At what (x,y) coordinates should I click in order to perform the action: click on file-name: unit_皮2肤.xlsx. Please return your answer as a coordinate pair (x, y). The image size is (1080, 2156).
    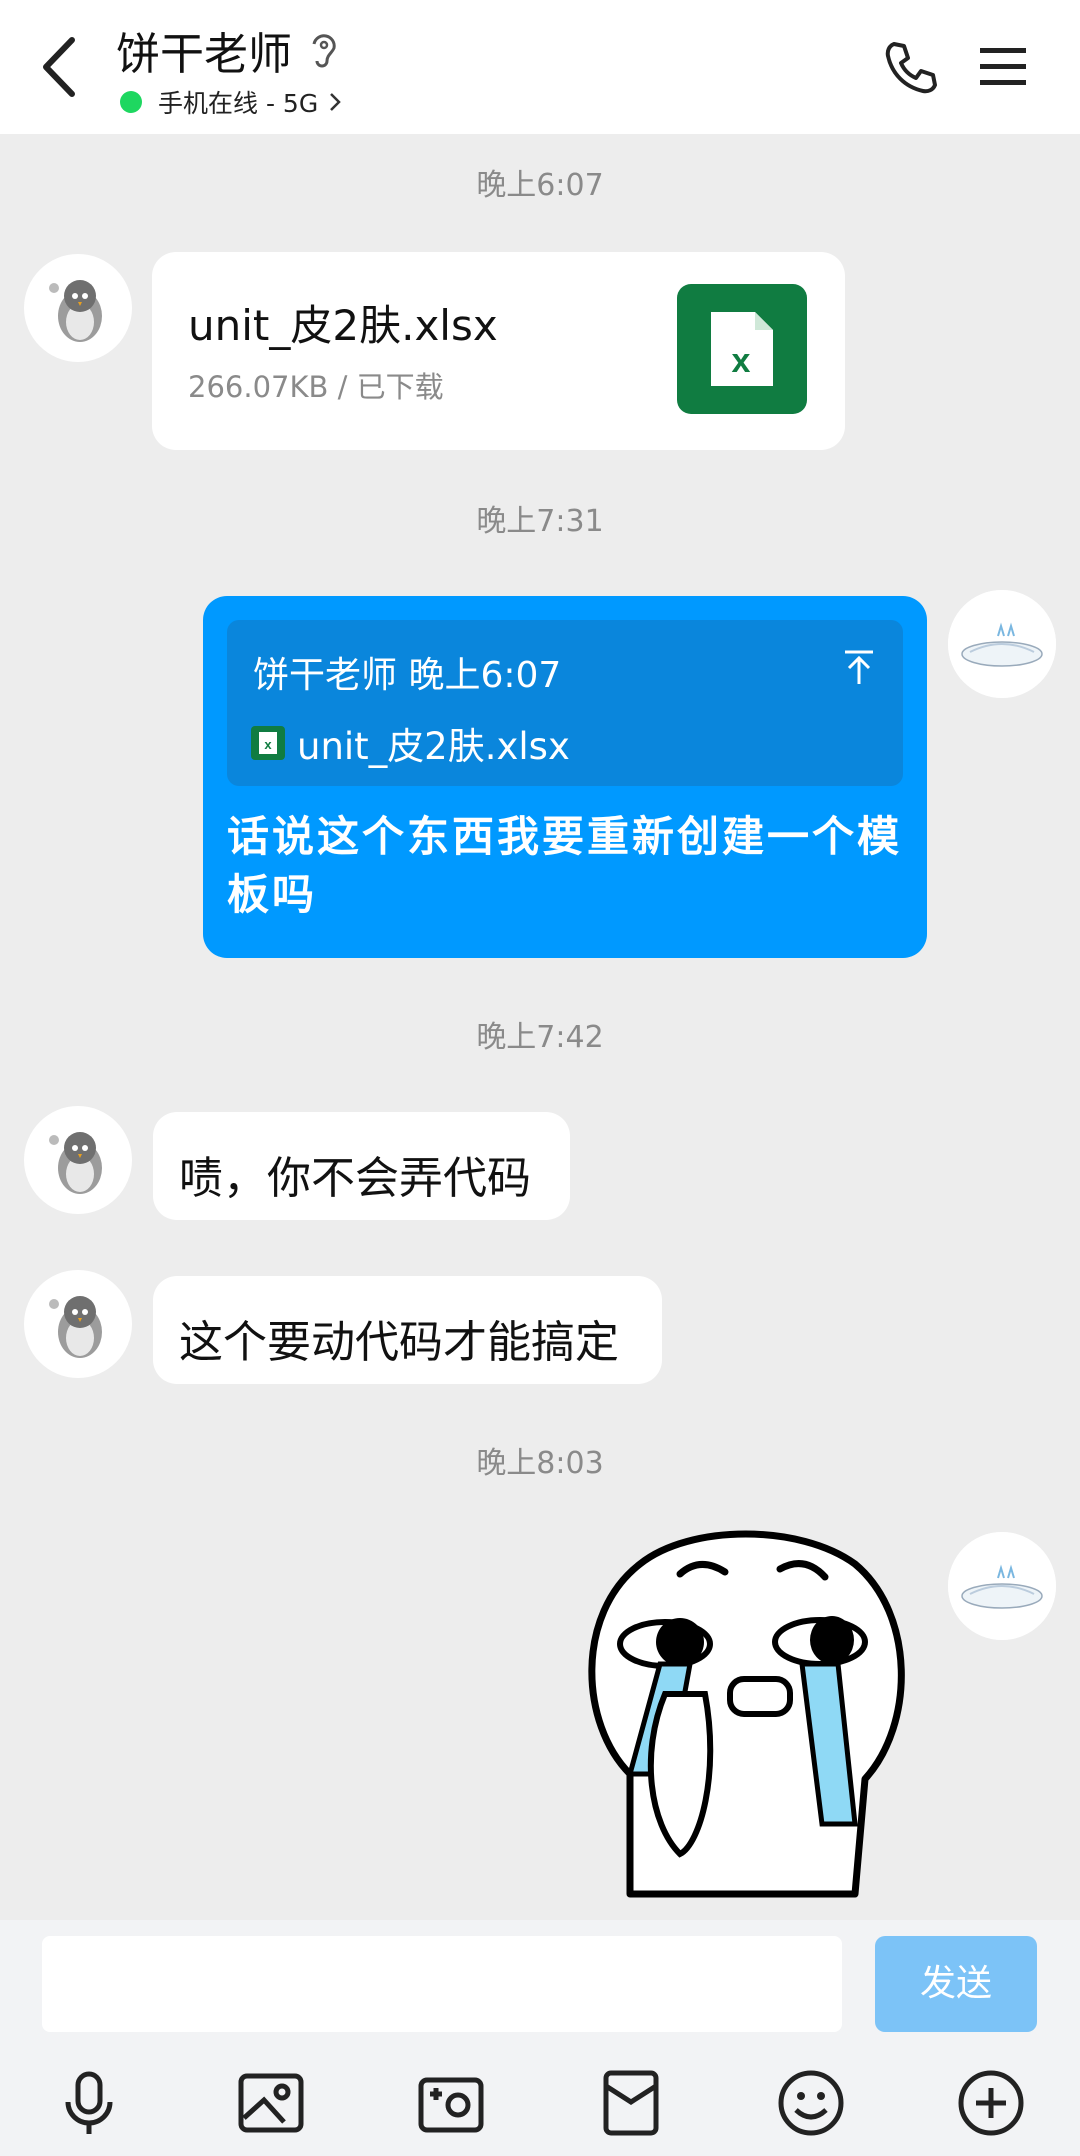
    Looking at the image, I should click on (343, 325).